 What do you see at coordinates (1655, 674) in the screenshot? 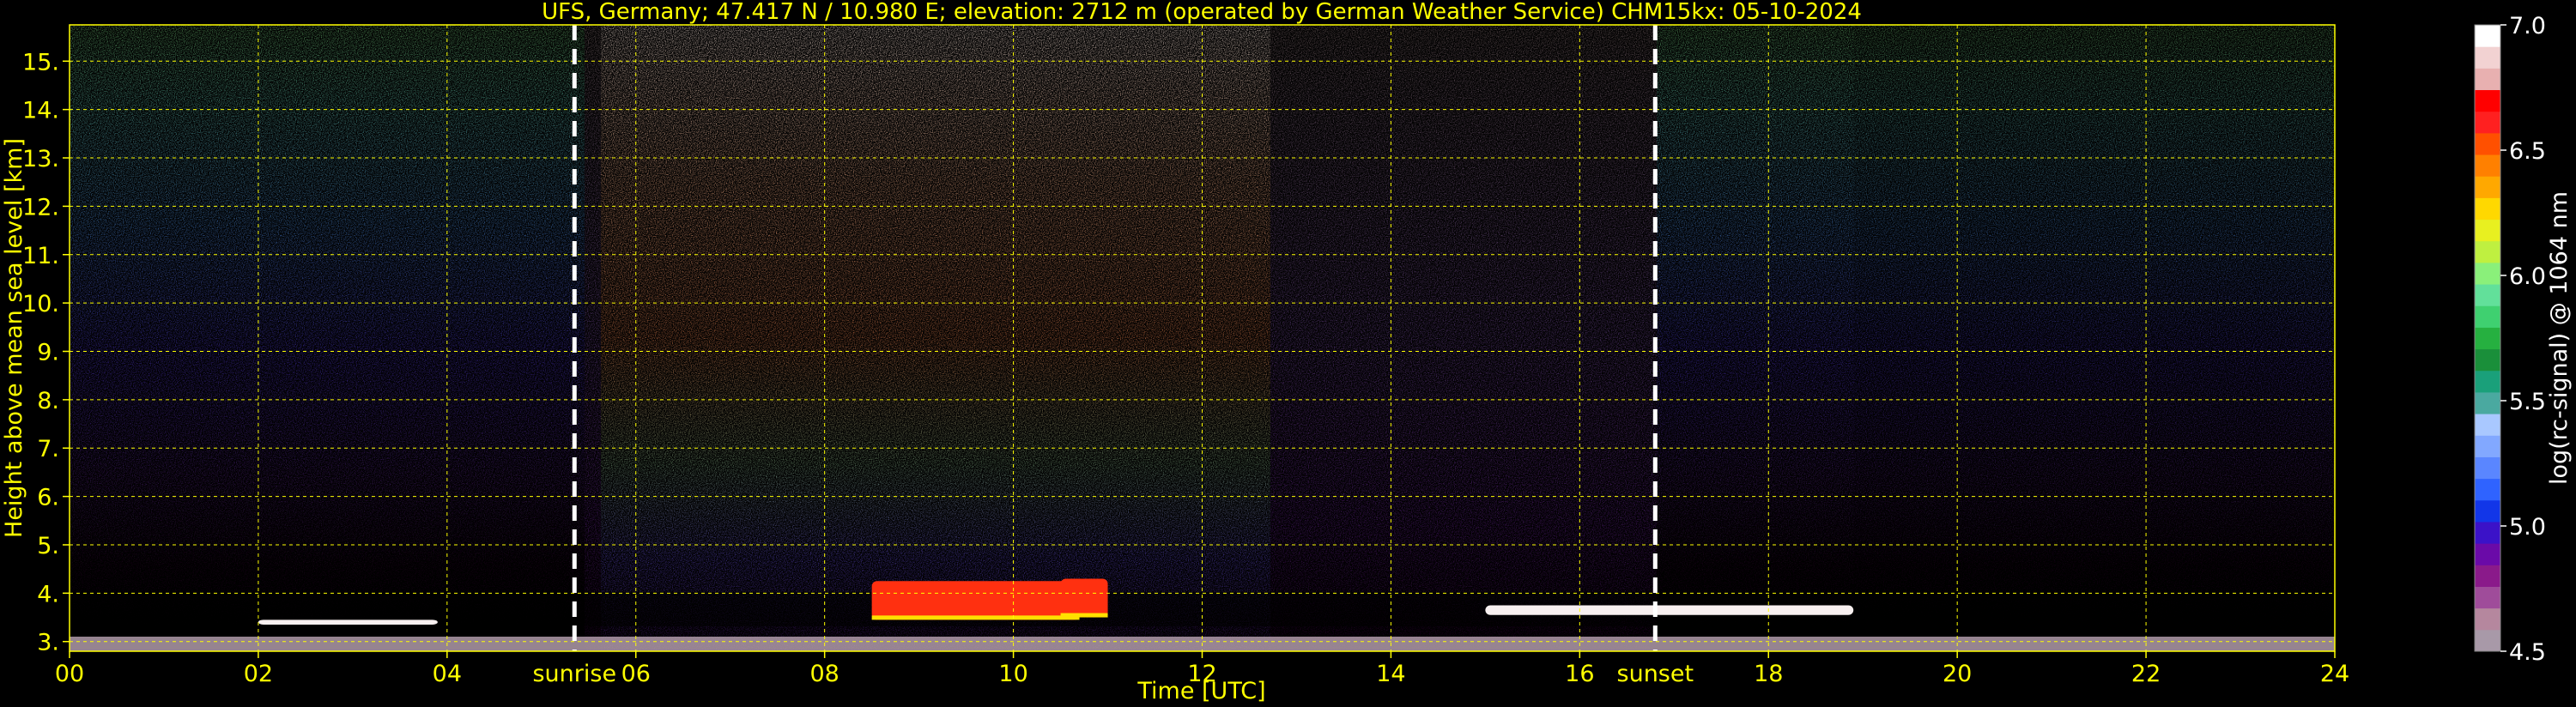
I see `sunset-label: sunset` at bounding box center [1655, 674].